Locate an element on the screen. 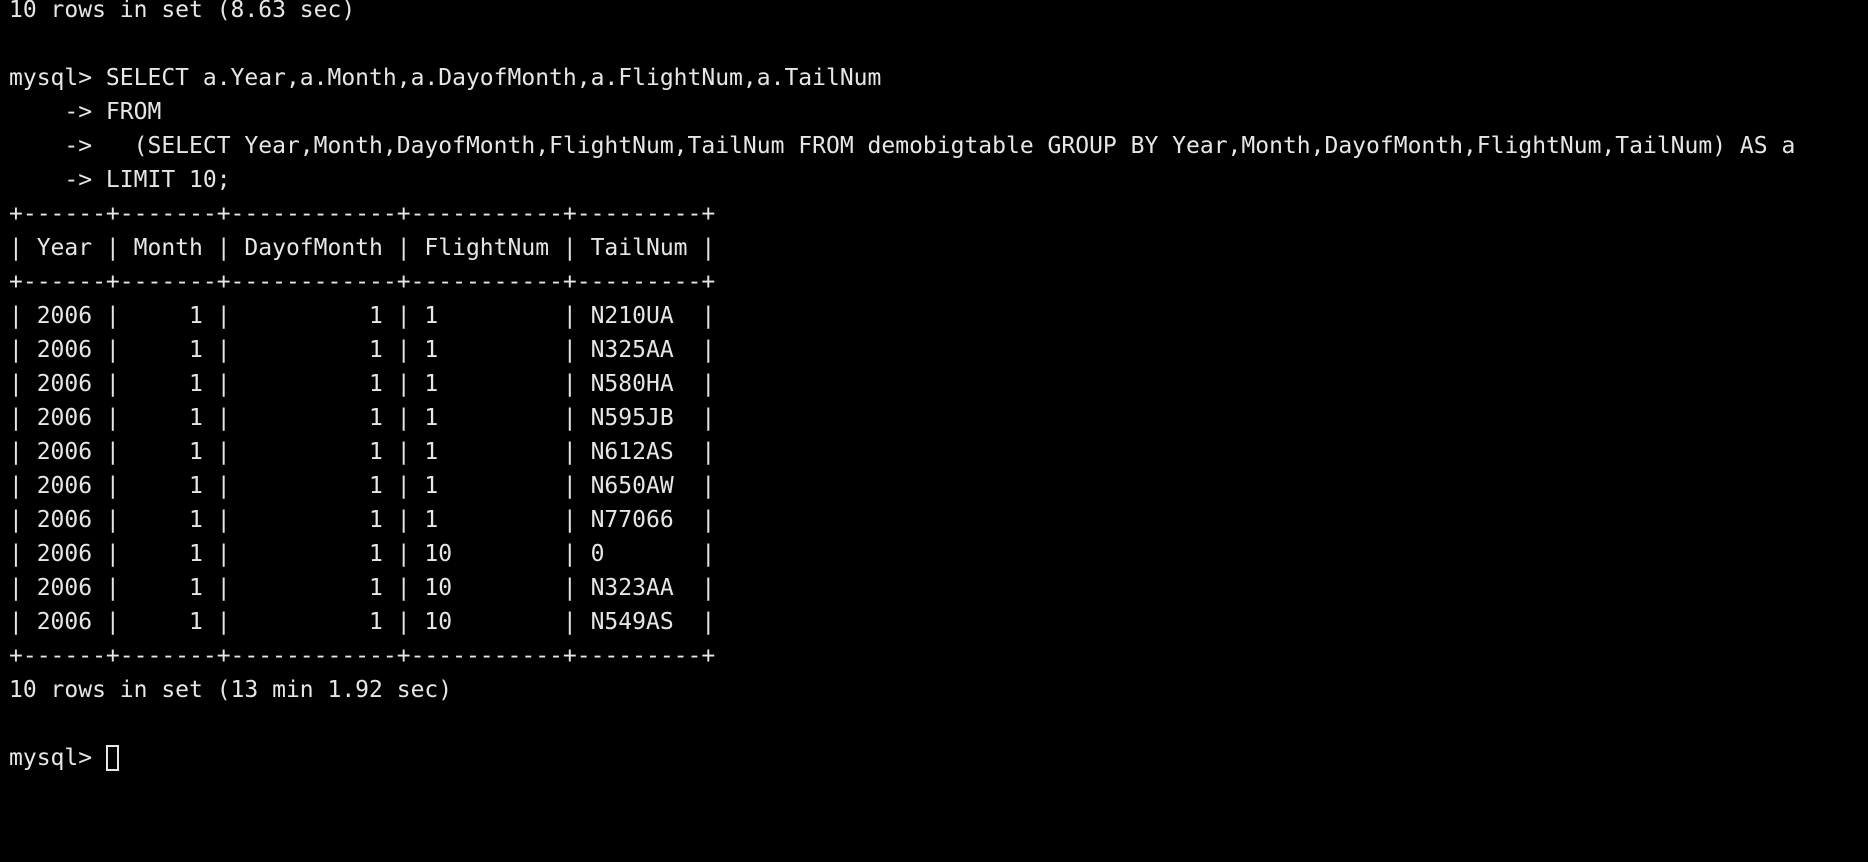 The width and height of the screenshot is (1868, 862). active-prompt-line: mysql> is located at coordinates (938, 758).